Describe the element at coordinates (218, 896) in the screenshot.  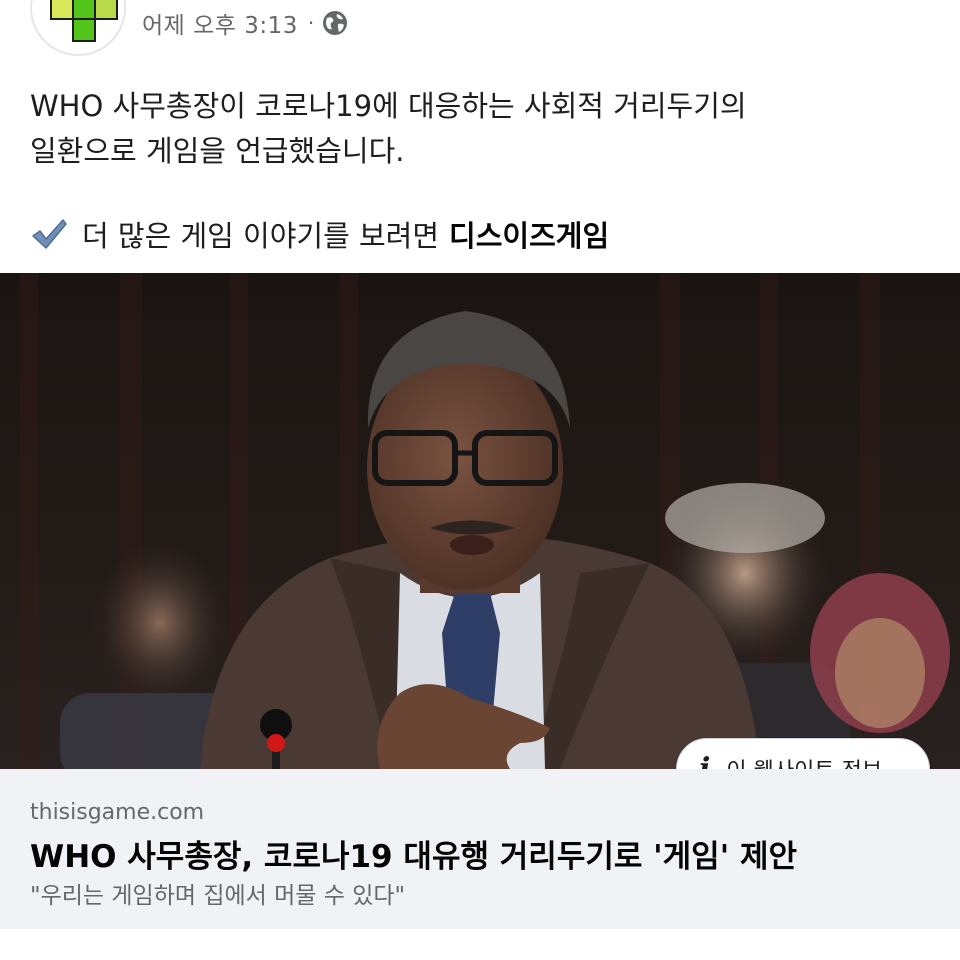
I see `link-description: "우리는 게임하며 집에서 머물 수 있다"` at that location.